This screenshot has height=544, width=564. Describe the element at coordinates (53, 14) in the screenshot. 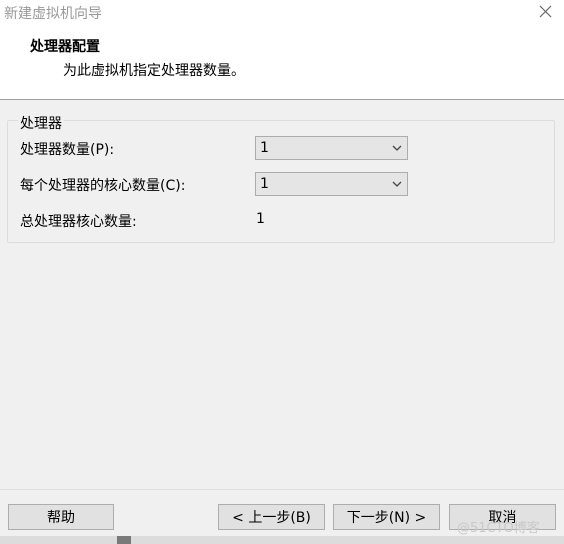

I see `window-title: 新建虚拟机向导` at that location.